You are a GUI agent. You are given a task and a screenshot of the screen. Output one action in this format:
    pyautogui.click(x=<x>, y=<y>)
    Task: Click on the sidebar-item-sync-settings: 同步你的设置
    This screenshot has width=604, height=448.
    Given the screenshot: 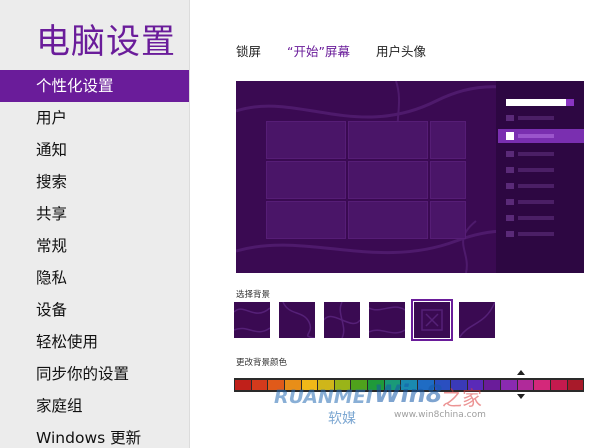 What is the action you would take?
    pyautogui.click(x=94, y=374)
    